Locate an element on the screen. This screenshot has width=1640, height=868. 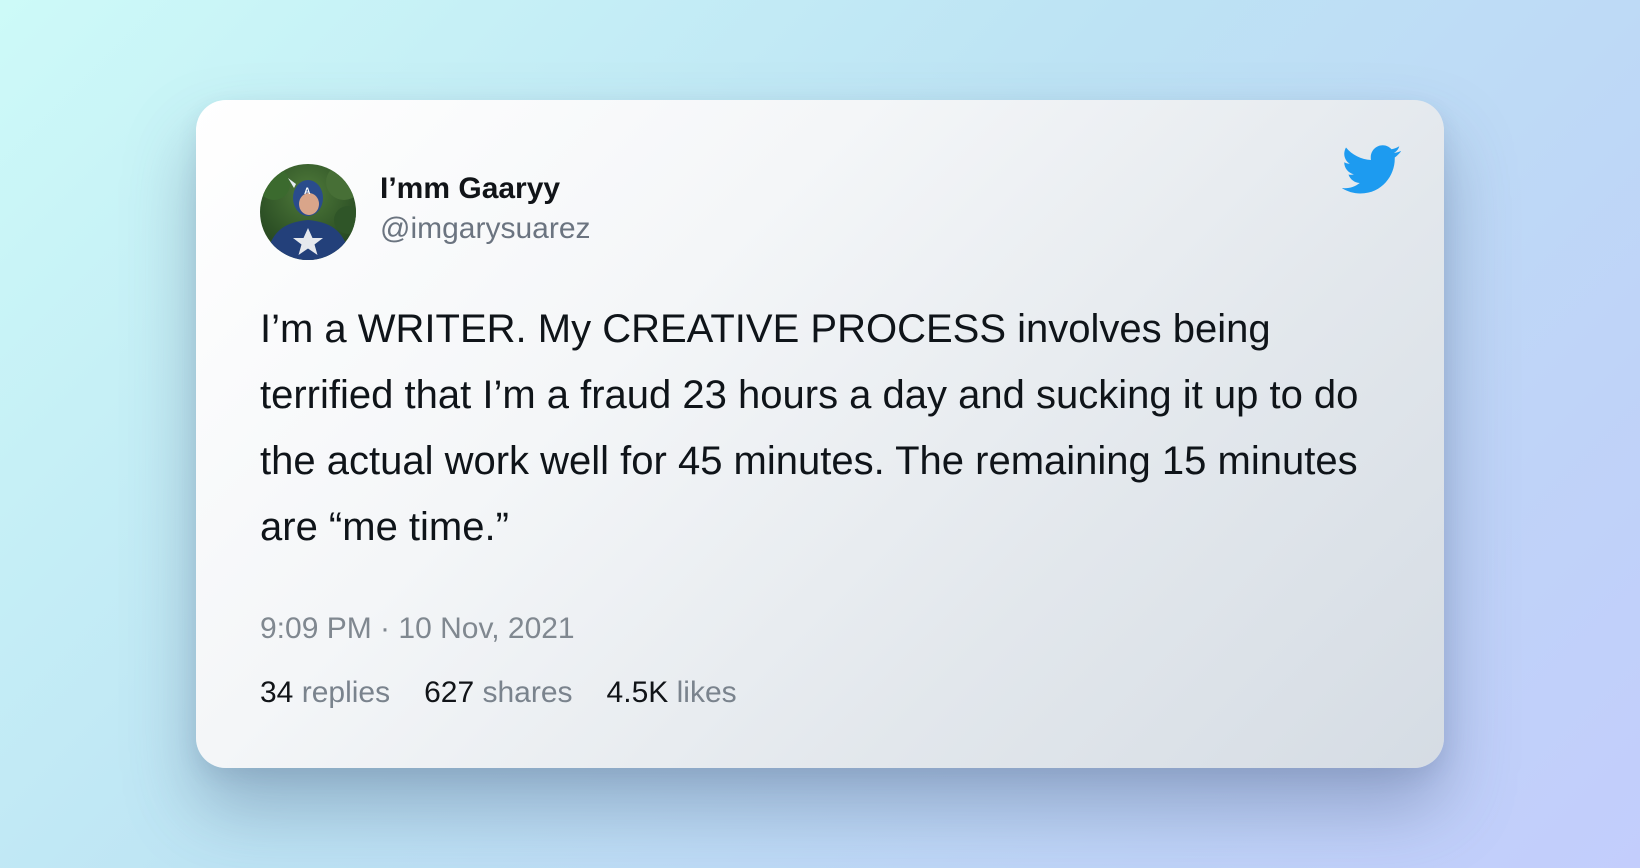
avatar: A is located at coordinates (308, 212).